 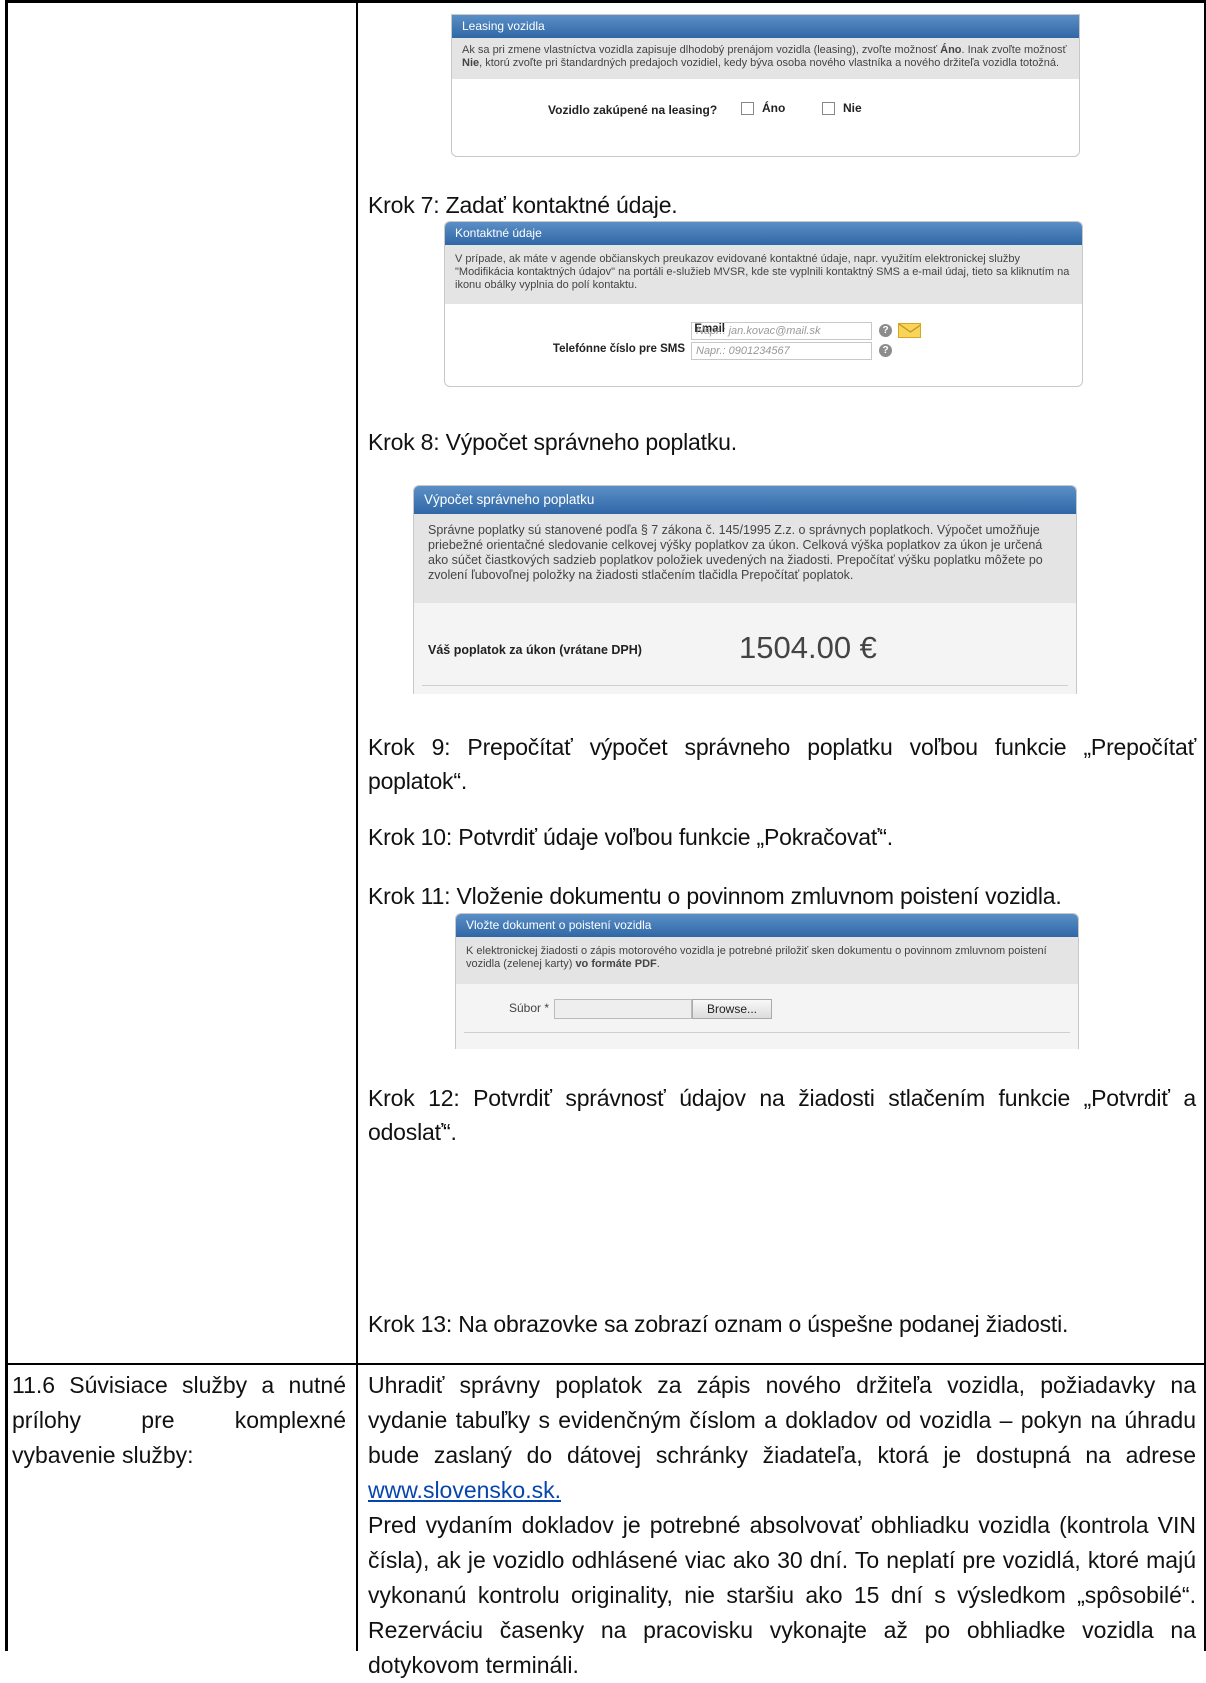 What do you see at coordinates (828, 109) in the screenshot?
I see `leasing-no-checkbox` at bounding box center [828, 109].